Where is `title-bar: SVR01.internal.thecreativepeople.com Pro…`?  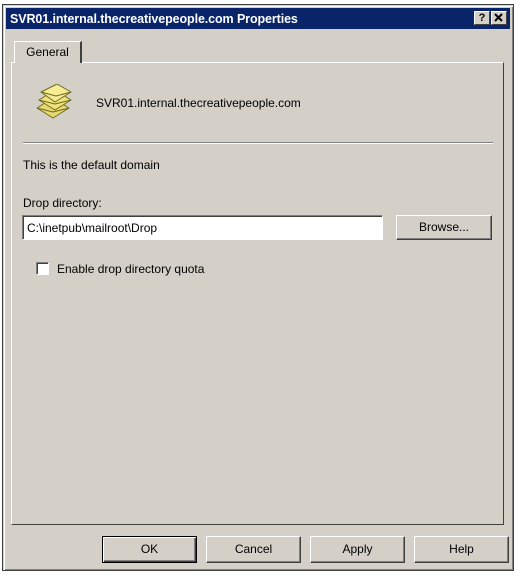
title-bar: SVR01.internal.thecreativepeople.com Pro… is located at coordinates (258, 18).